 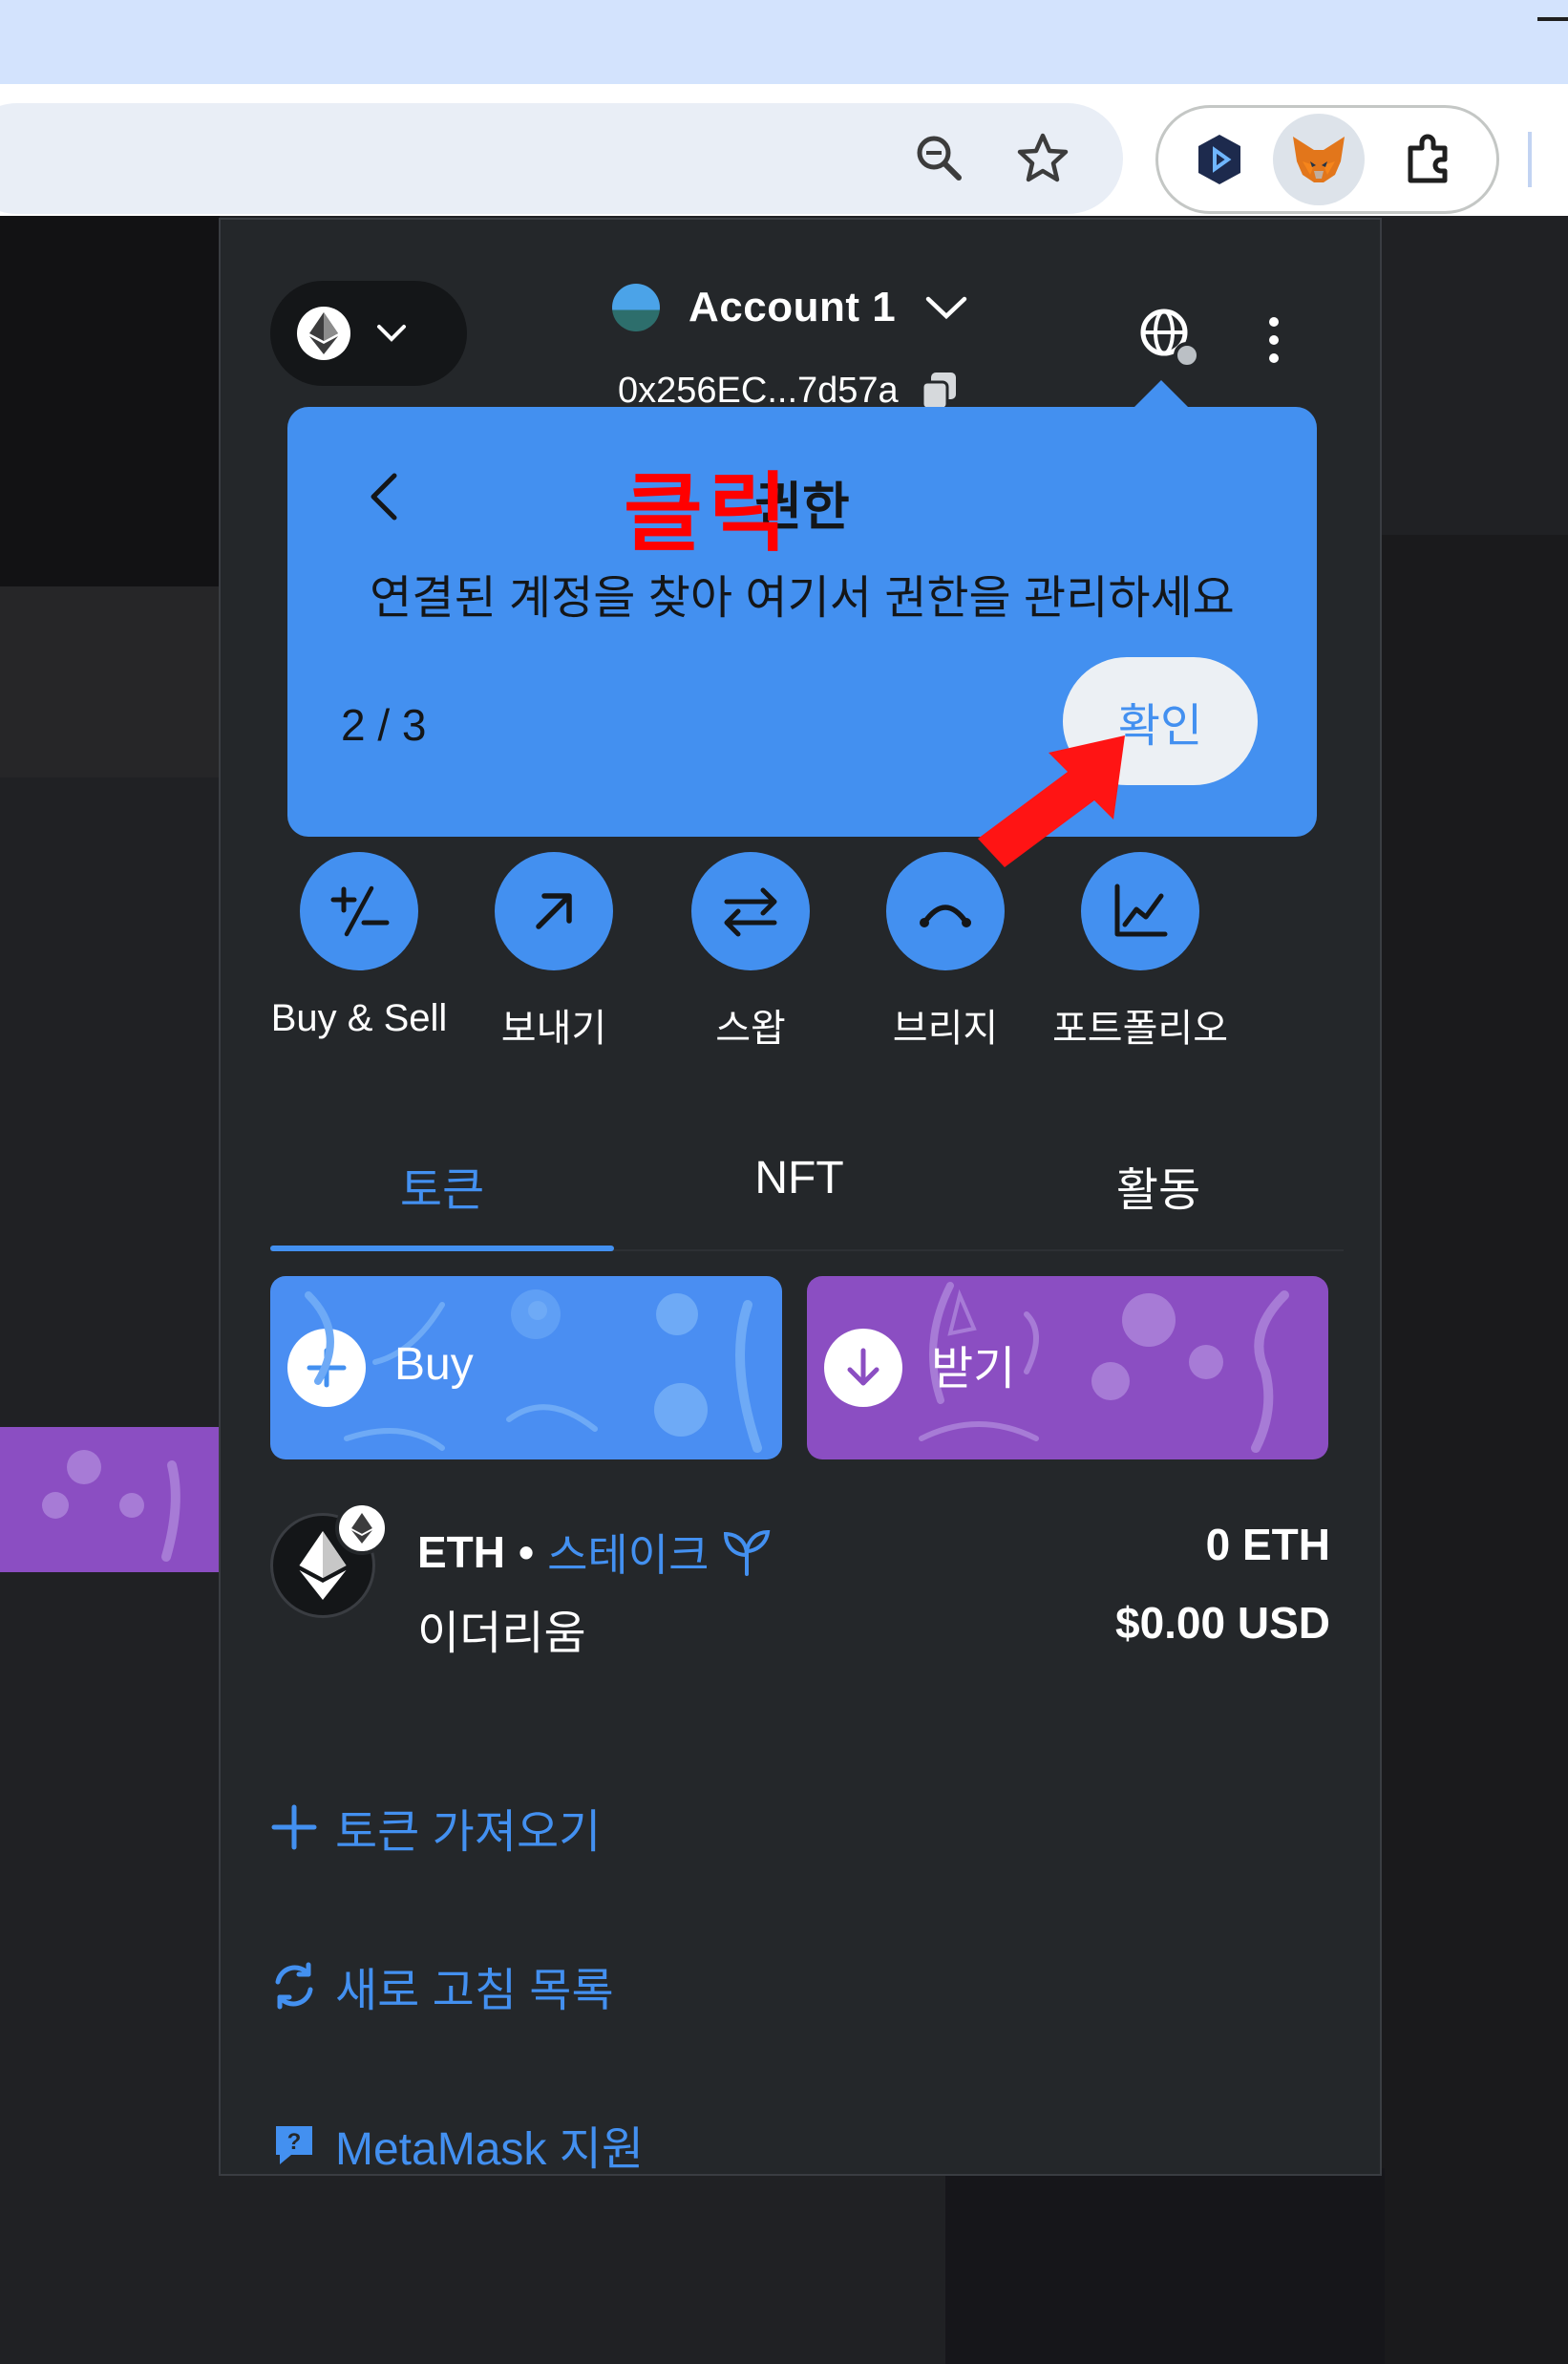 What do you see at coordinates (758, 390) in the screenshot?
I see `address-text: 0x256EC...7d57a` at bounding box center [758, 390].